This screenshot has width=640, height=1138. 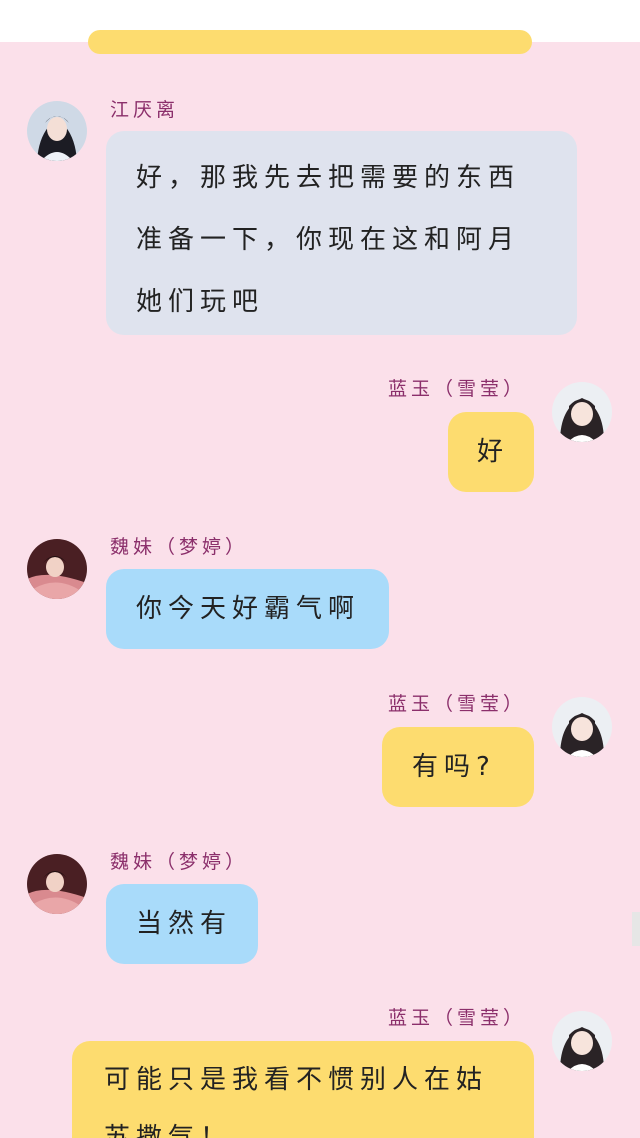 What do you see at coordinates (454, 767) in the screenshot?
I see `message-text: 有吗?` at bounding box center [454, 767].